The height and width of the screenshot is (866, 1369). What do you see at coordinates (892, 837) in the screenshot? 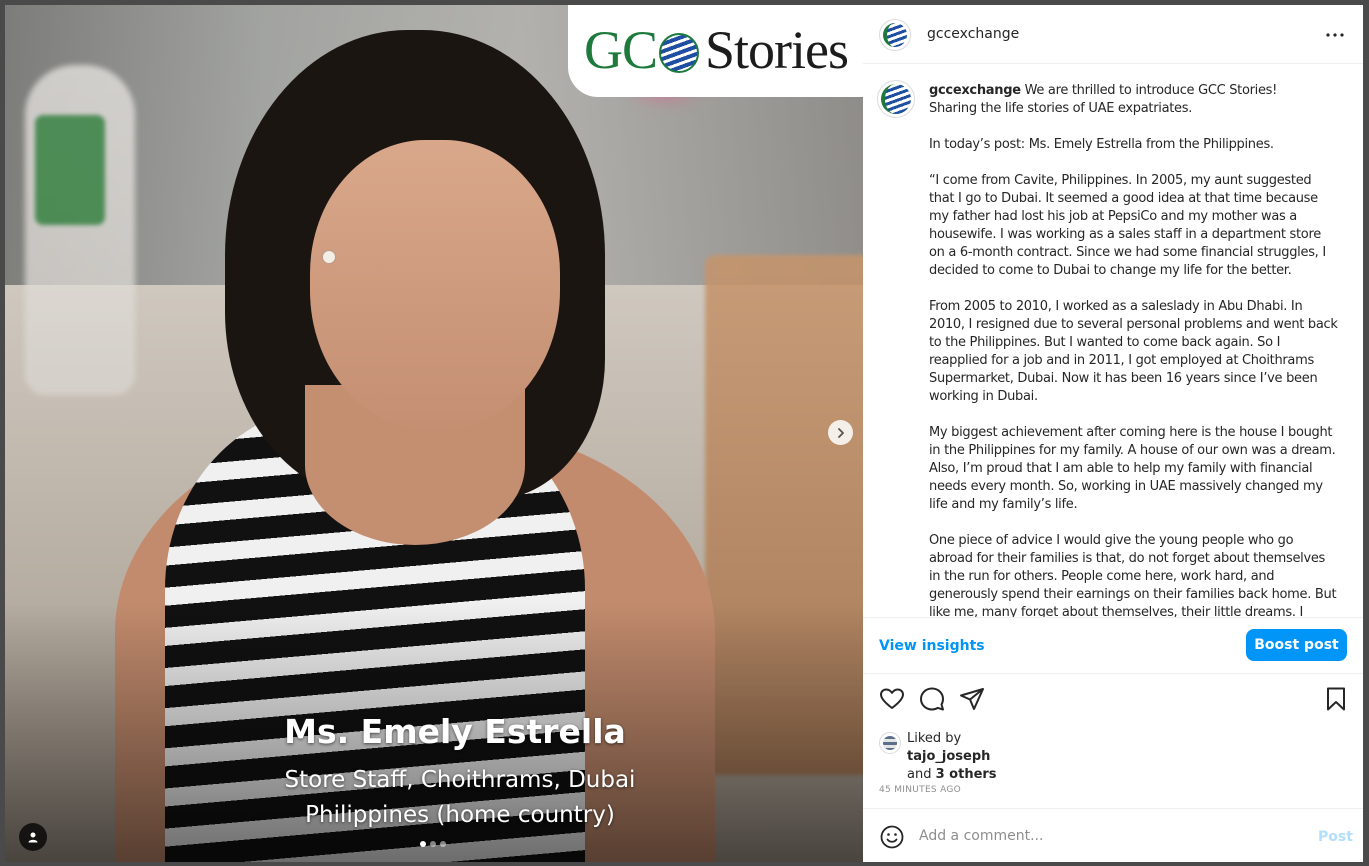
I see `emoji-icon` at bounding box center [892, 837].